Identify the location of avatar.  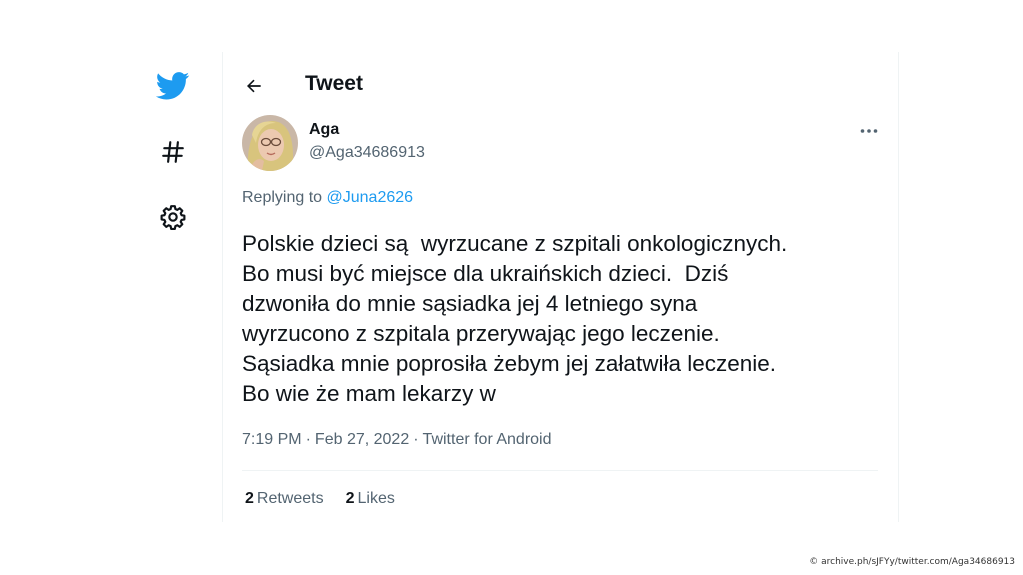
(270, 143).